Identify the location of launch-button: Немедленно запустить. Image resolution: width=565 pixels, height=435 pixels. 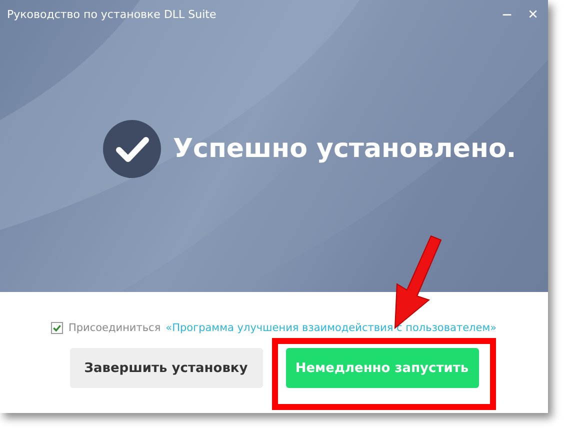
(382, 368).